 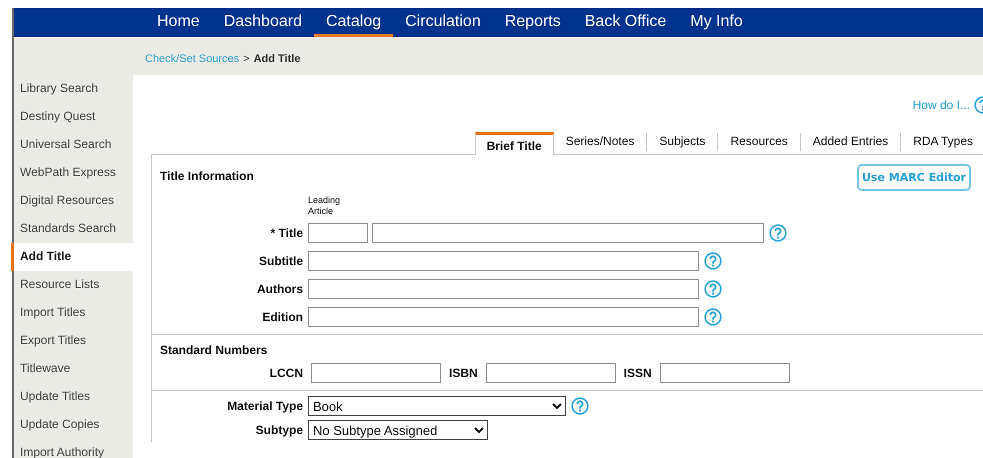 What do you see at coordinates (72, 145) in the screenshot?
I see `sidebar-item: Universal Search` at bounding box center [72, 145].